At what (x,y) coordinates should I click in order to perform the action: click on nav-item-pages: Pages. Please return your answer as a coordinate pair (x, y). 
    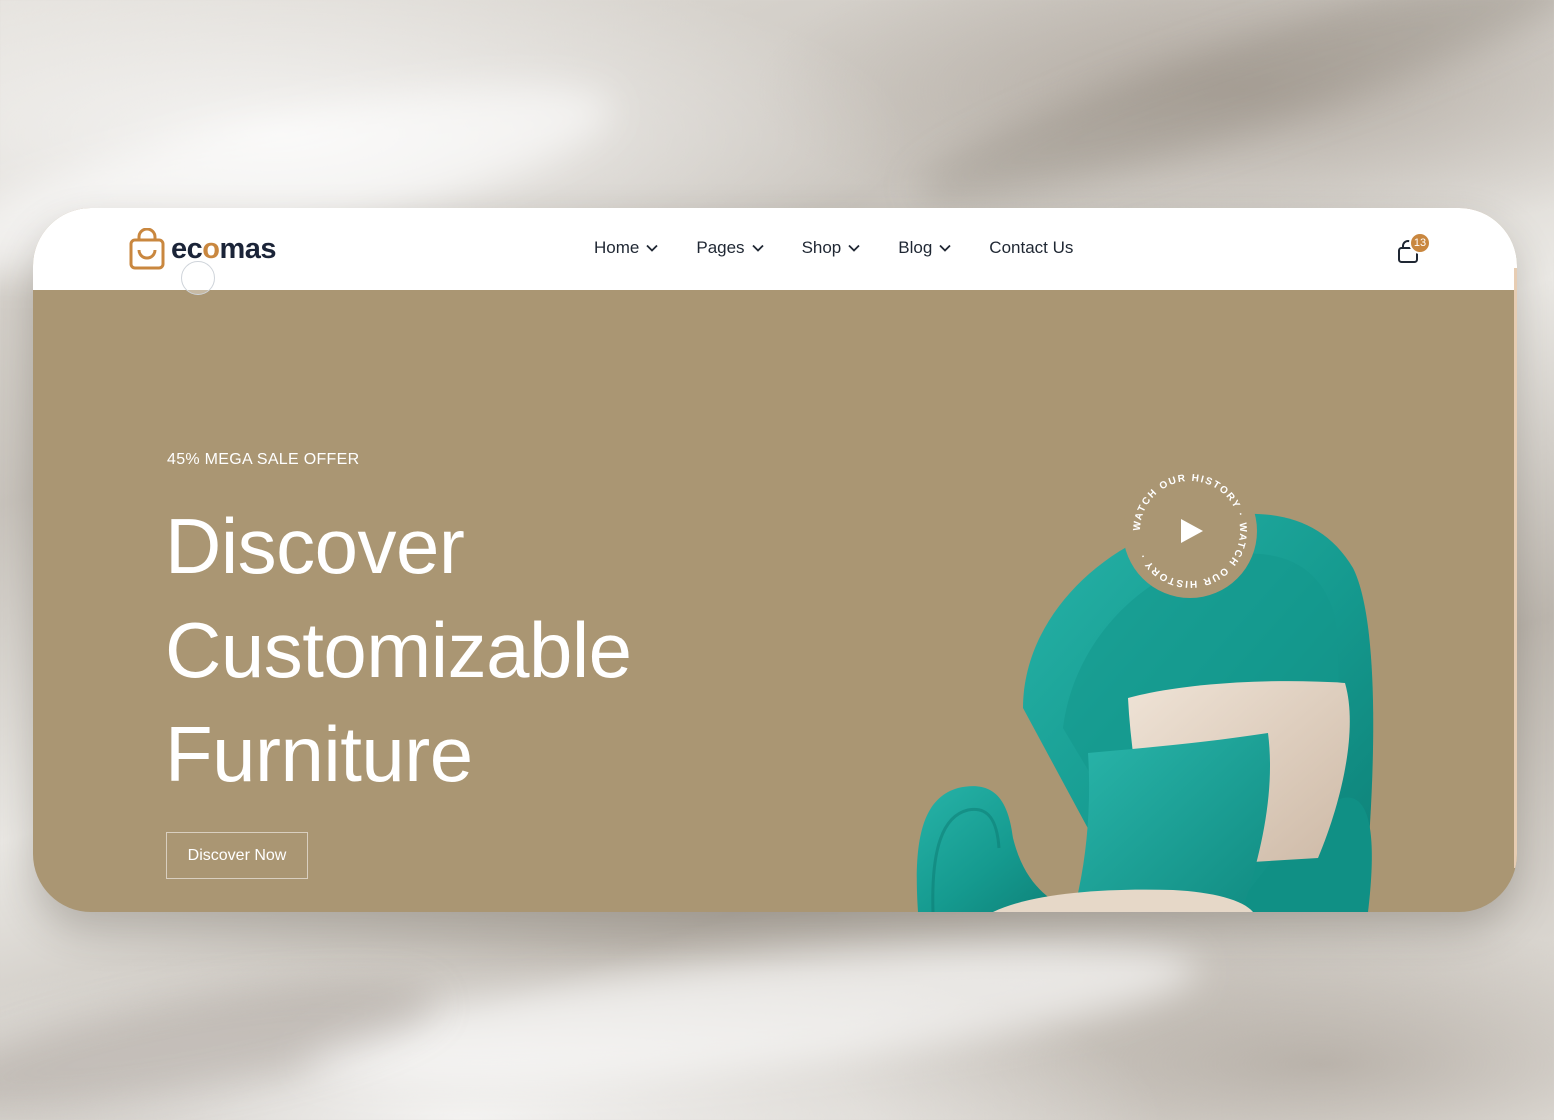
    Looking at the image, I should click on (730, 248).